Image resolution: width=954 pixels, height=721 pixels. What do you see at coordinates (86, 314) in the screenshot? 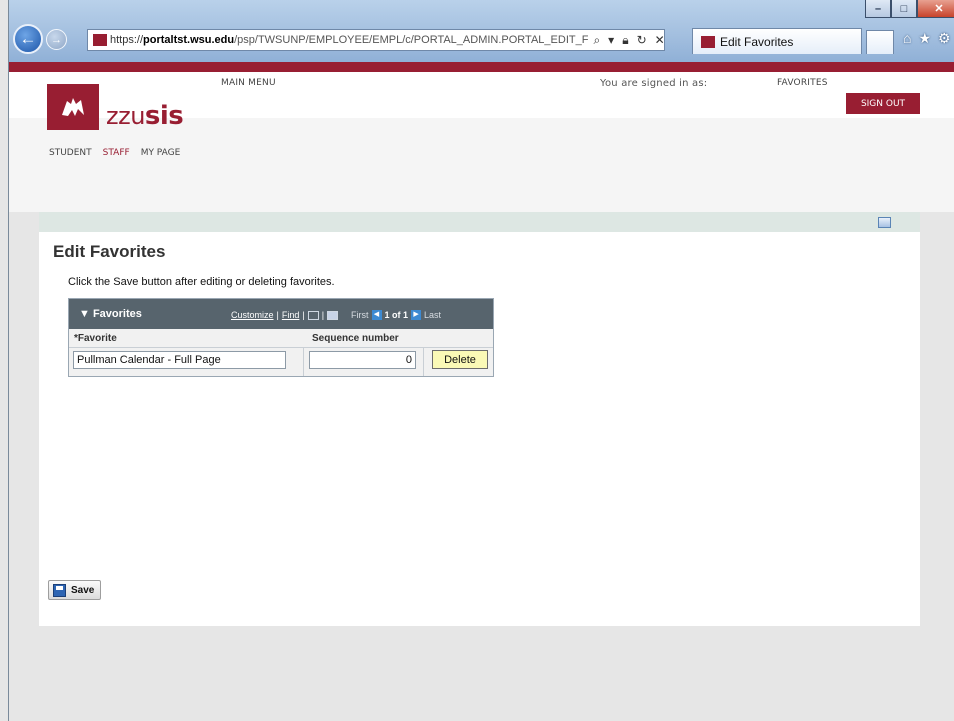
I see `collapse-triangle-icon: ▼` at bounding box center [86, 314].